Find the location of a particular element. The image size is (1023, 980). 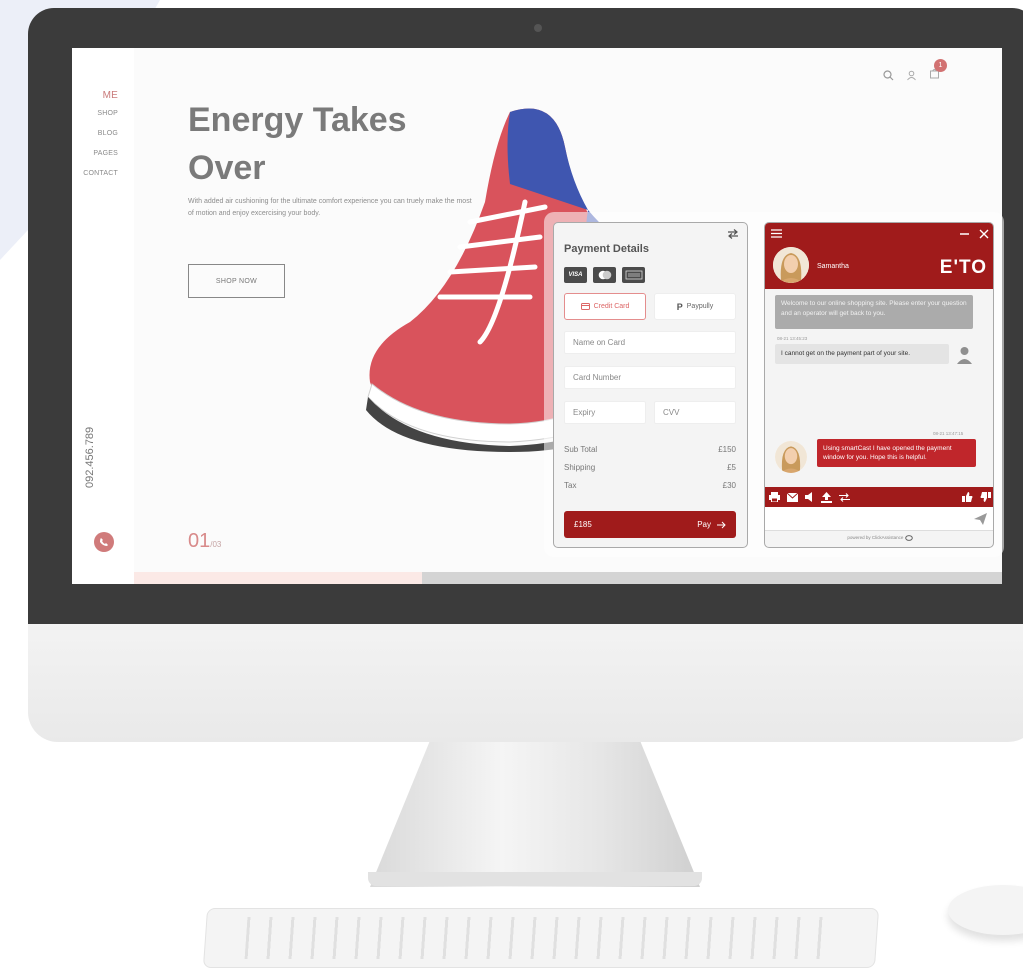

monitor-chin is located at coordinates (525, 682).